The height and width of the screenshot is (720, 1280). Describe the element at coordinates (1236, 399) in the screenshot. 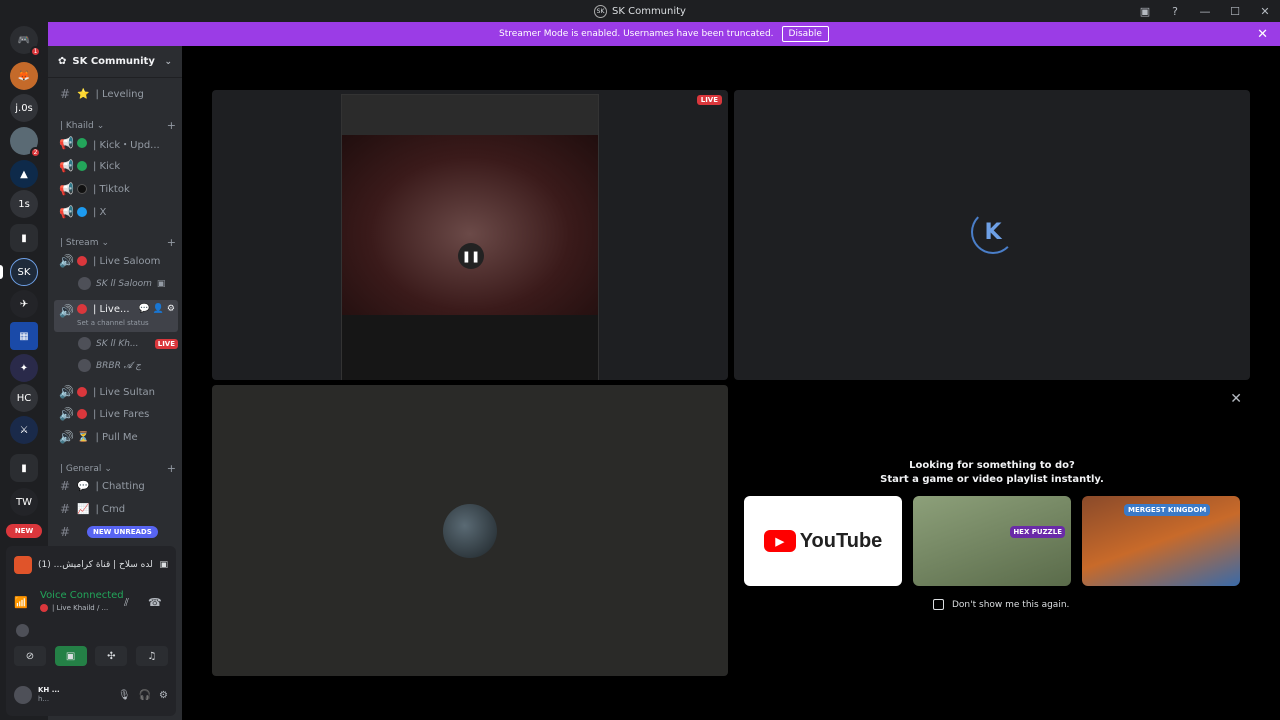

I see `close-icon: ✕` at that location.